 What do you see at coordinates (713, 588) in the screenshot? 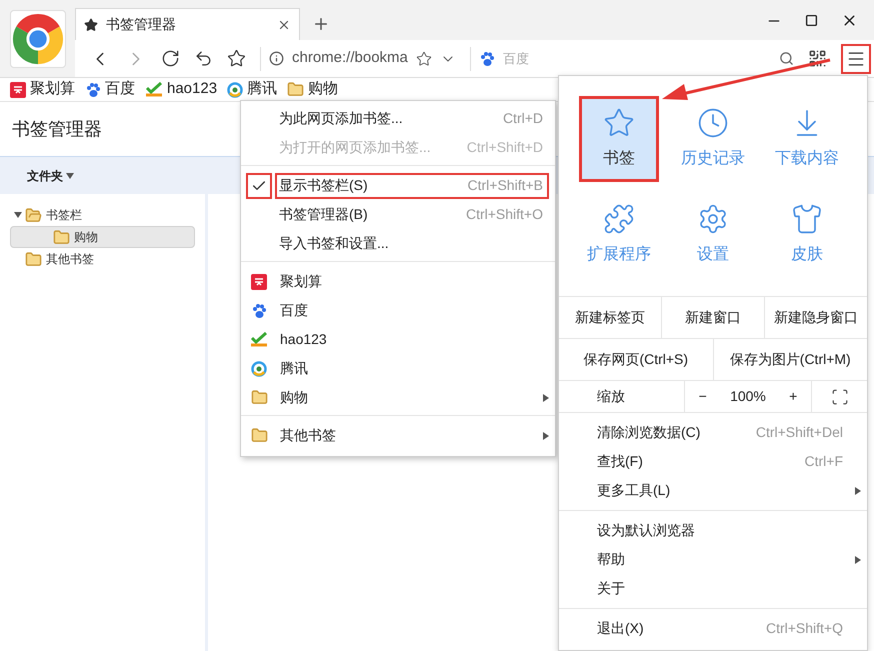
I see `menu-item: 关于` at bounding box center [713, 588].